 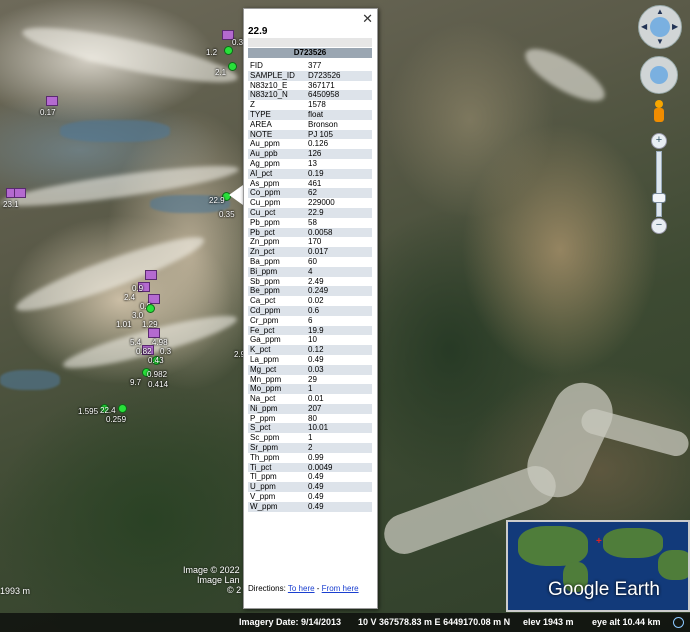 What do you see at coordinates (310, 310) in the screenshot?
I see `table-row: Cd_ppm 0.6` at bounding box center [310, 310].